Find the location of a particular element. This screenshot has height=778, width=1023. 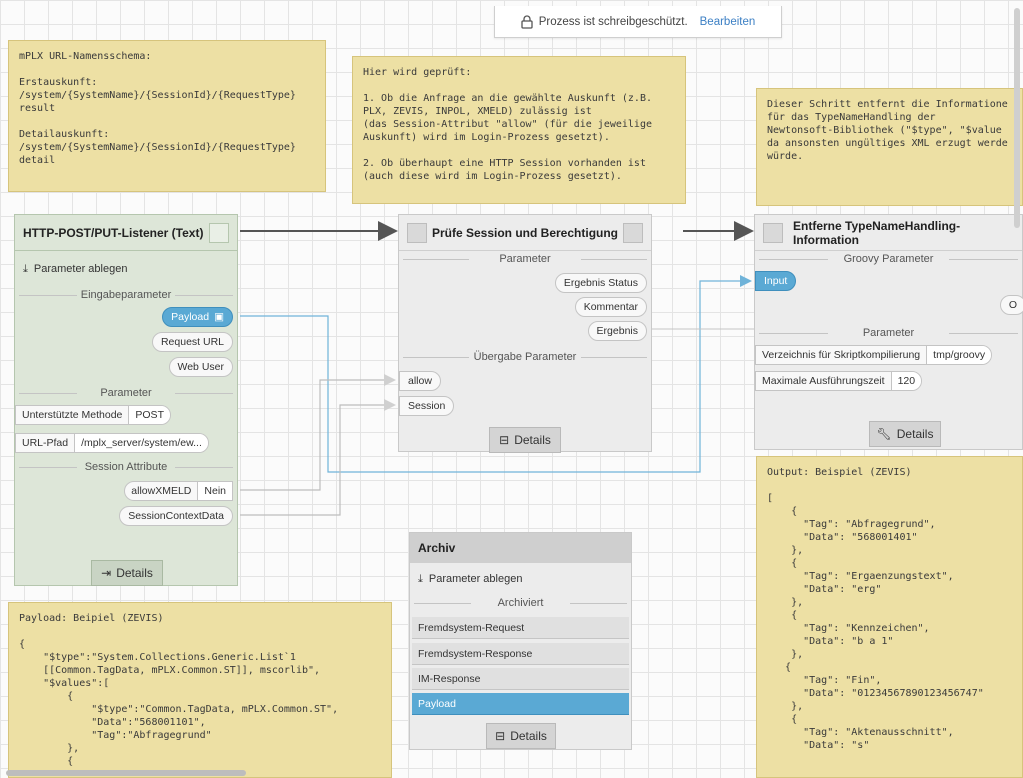

listener-head-box is located at coordinates (219, 232).